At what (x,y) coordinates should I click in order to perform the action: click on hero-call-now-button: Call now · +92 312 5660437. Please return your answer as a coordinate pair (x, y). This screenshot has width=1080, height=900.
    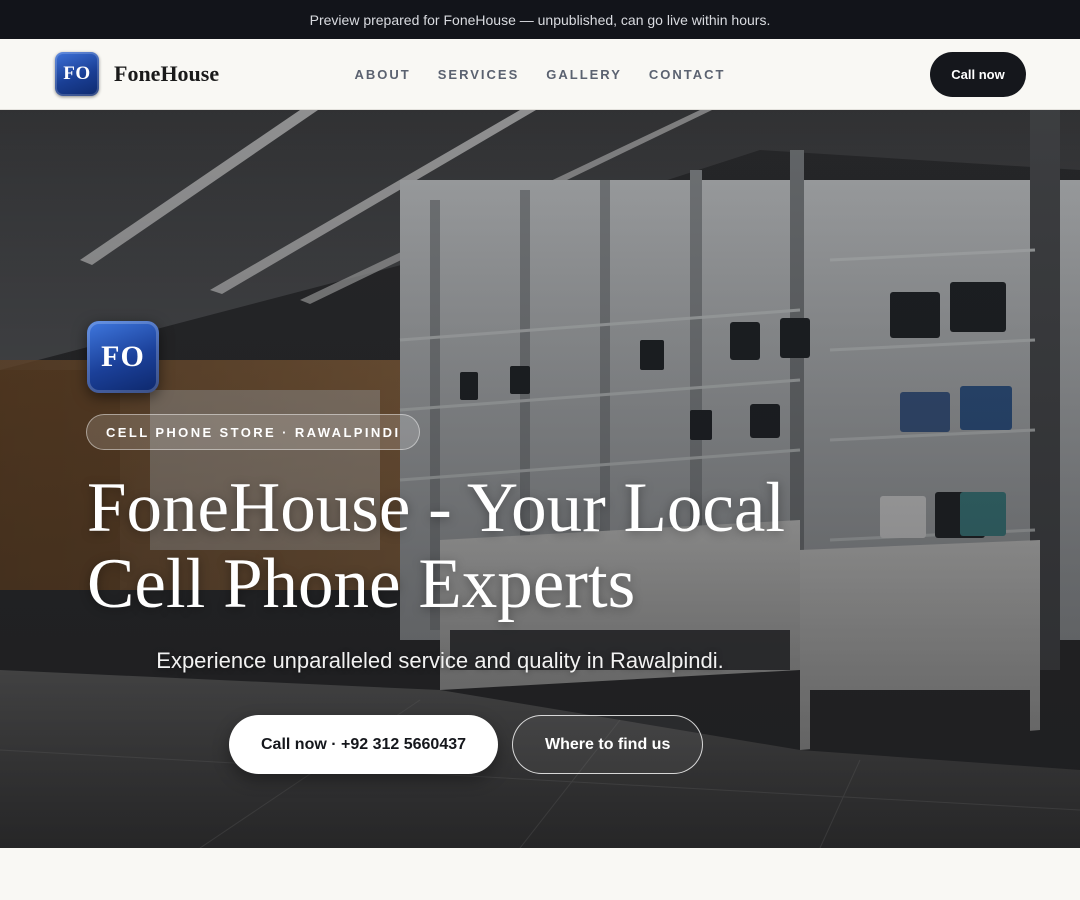
    Looking at the image, I should click on (364, 744).